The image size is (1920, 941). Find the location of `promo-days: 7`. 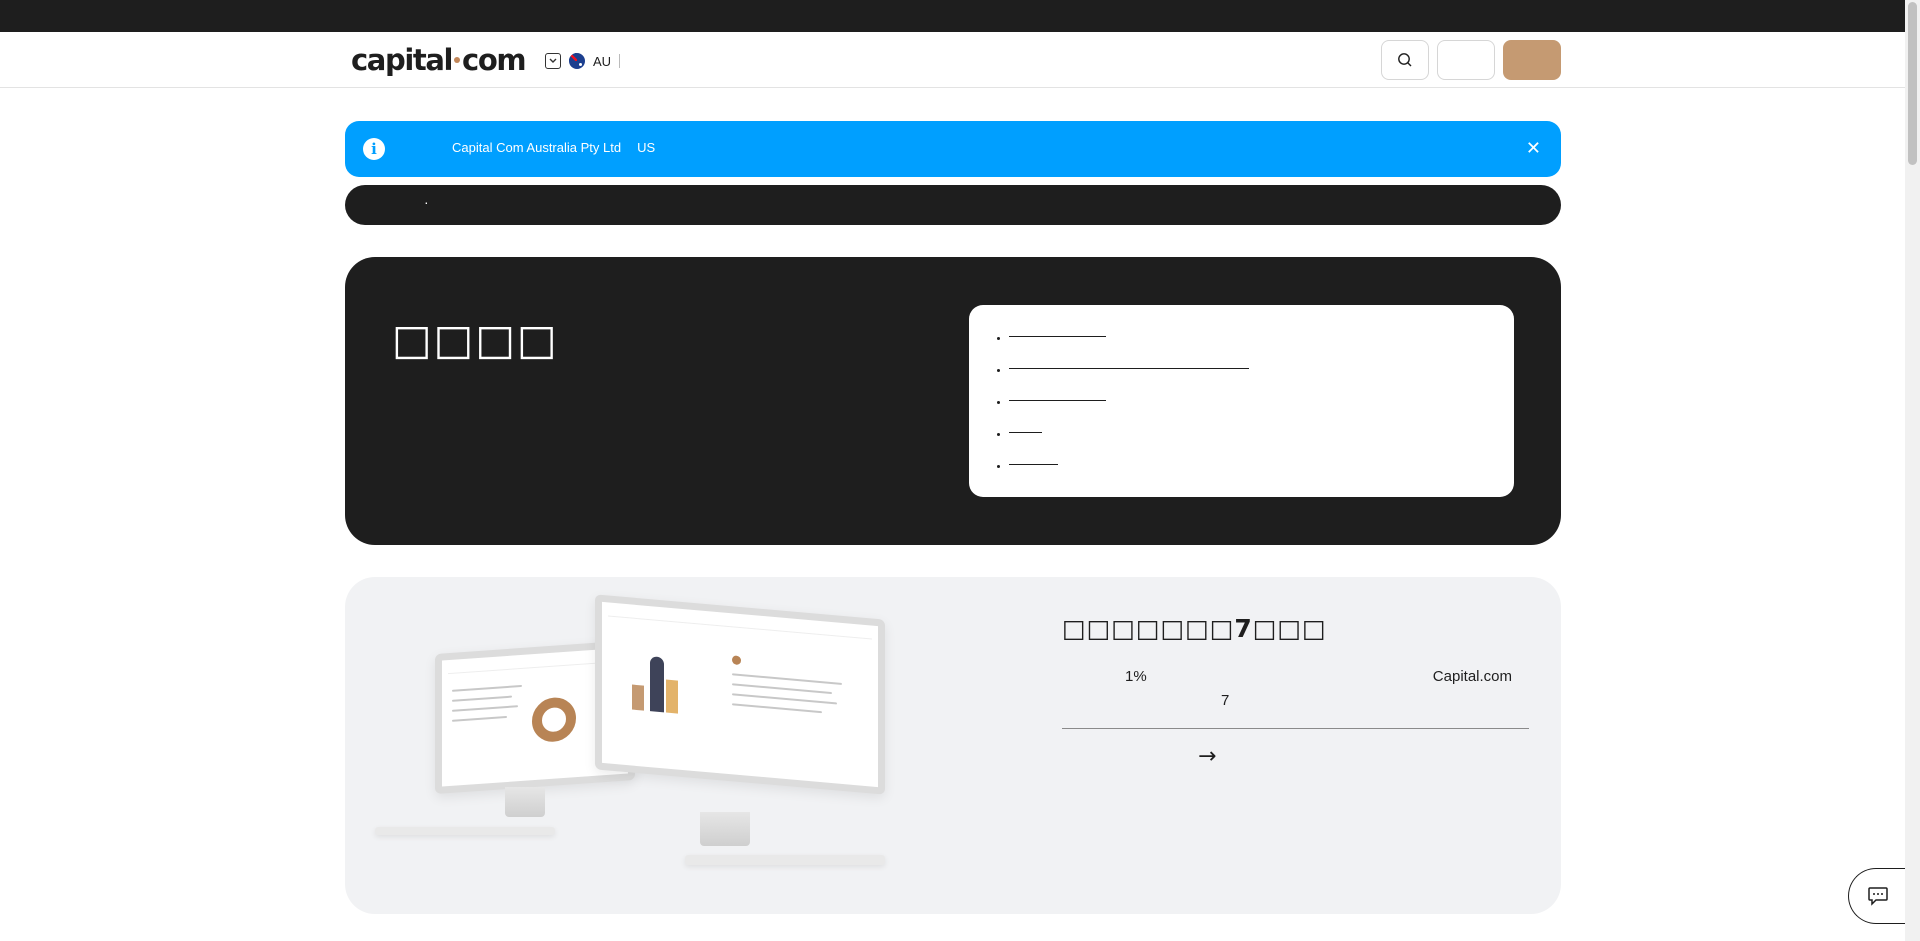

promo-days: 7 is located at coordinates (1225, 700).